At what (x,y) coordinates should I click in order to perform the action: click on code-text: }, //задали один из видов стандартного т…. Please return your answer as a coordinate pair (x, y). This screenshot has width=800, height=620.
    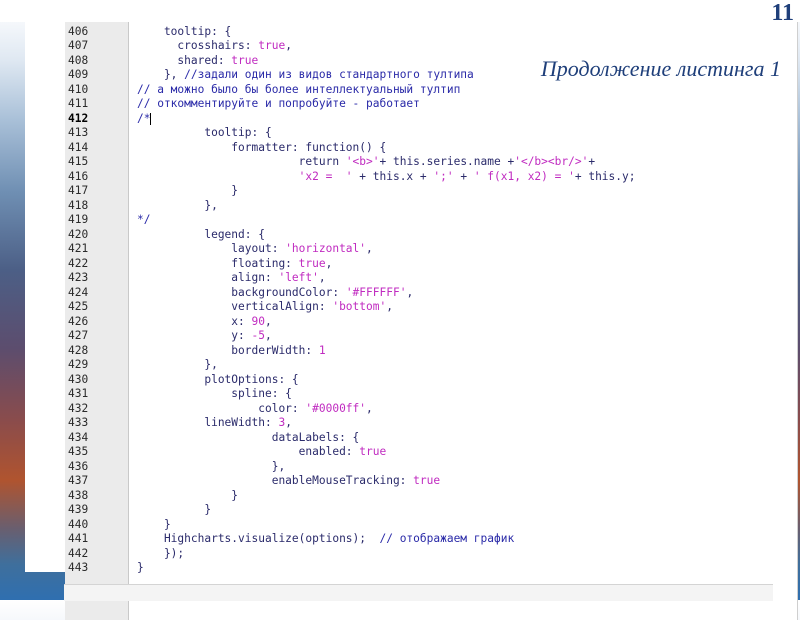
    Looking at the image, I should click on (305, 74).